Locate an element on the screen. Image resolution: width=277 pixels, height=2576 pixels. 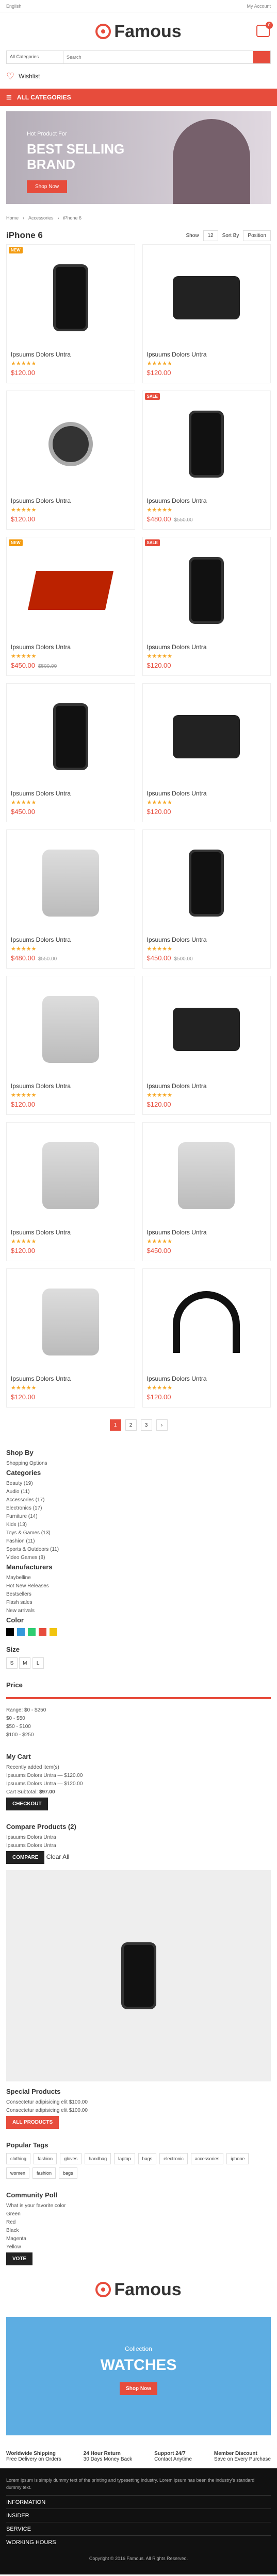
tag-link: accessories is located at coordinates (207, 2158).